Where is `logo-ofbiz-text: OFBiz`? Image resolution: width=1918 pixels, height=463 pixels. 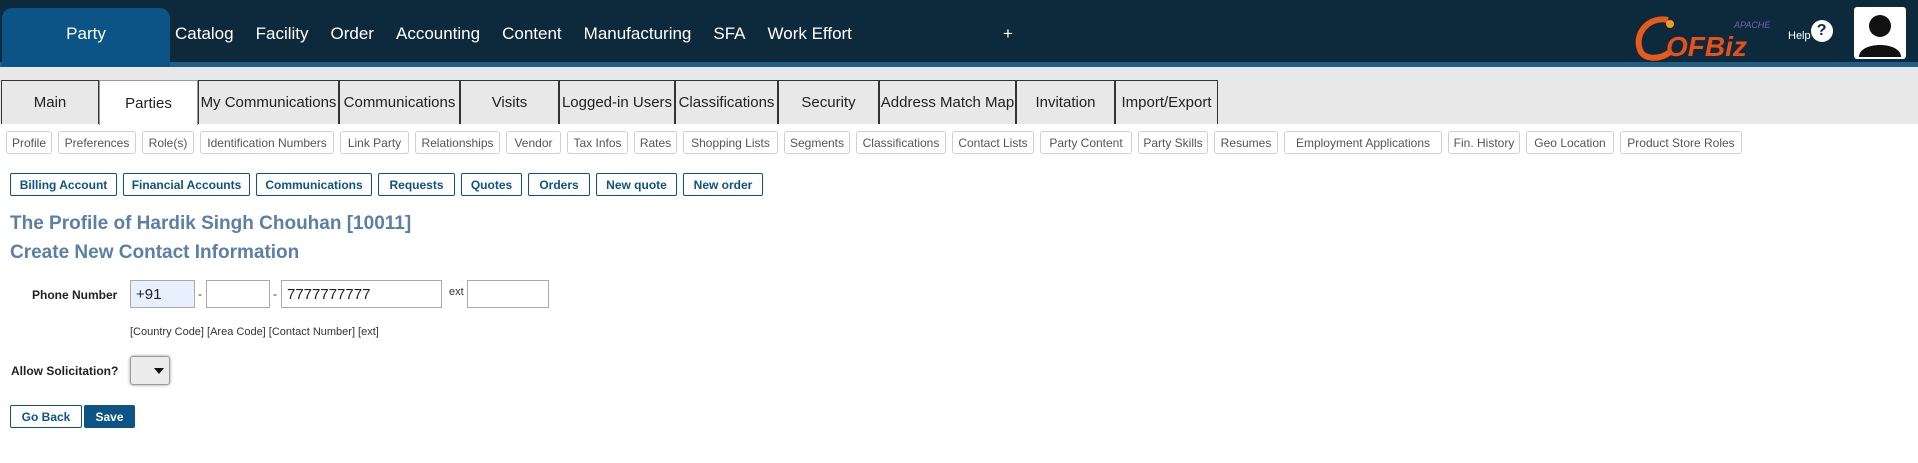
logo-ofbiz-text: OFBiz is located at coordinates (1706, 46).